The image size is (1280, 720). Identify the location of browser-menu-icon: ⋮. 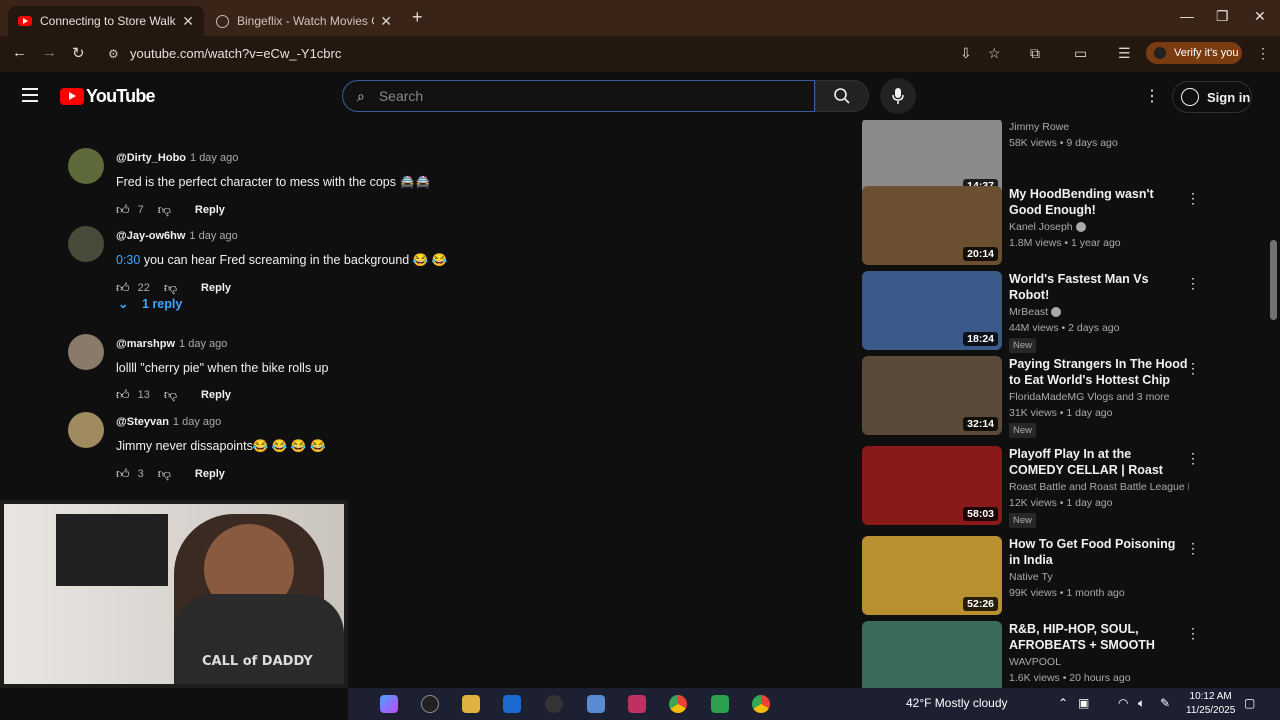
(1263, 53).